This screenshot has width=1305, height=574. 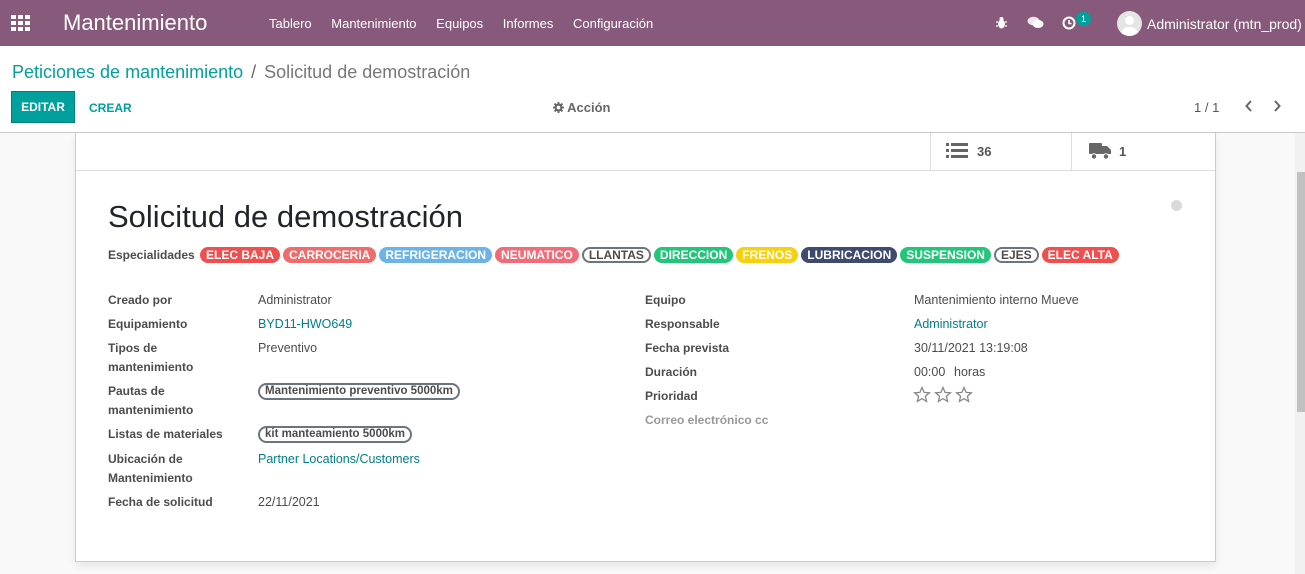 I want to click on breadcrumb-parent-link: Peticiones de mantenimiento, so click(x=127, y=72).